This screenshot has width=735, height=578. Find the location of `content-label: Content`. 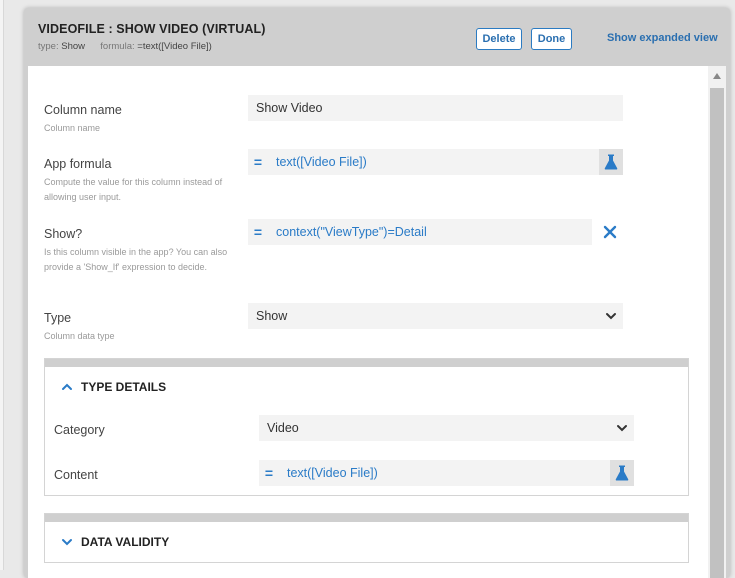

content-label: Content is located at coordinates (76, 475).